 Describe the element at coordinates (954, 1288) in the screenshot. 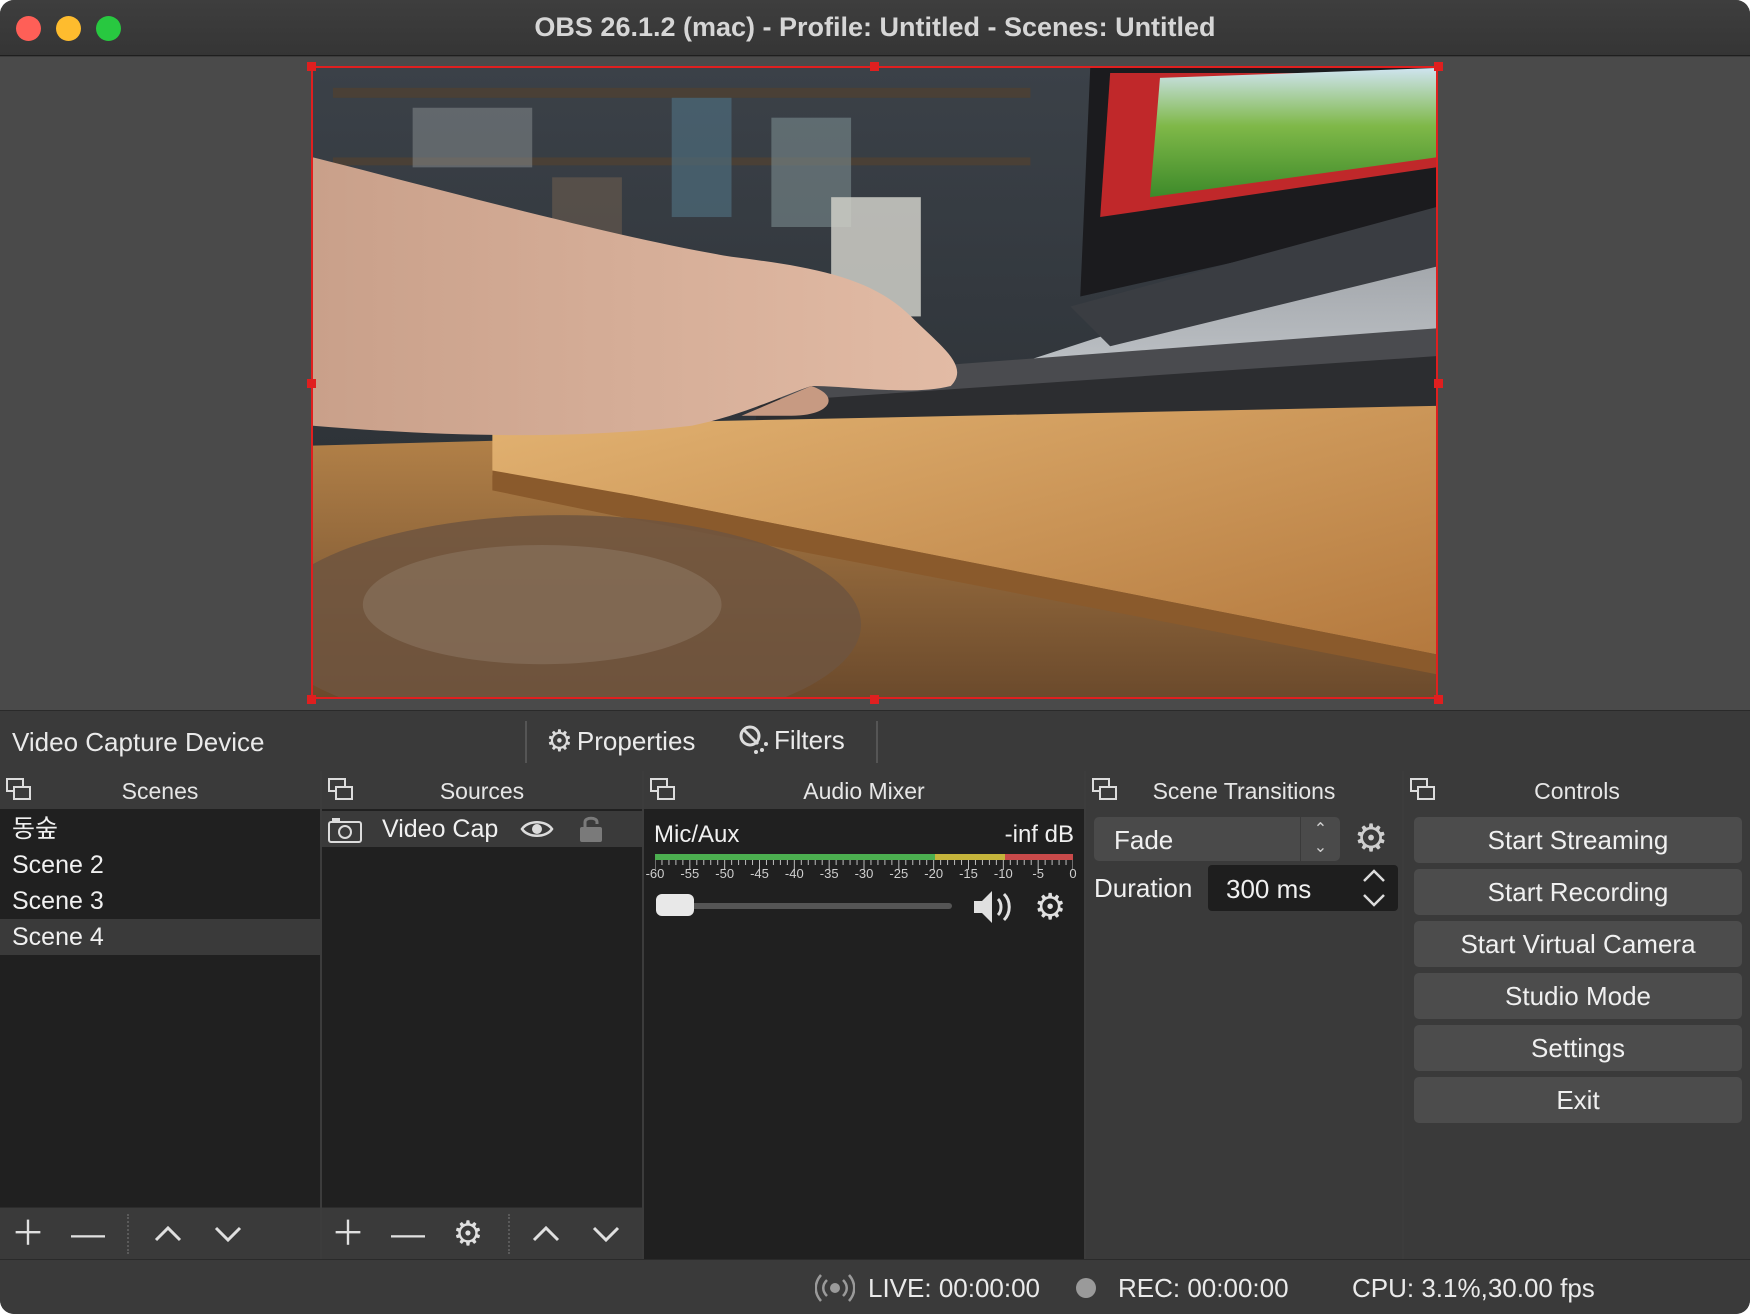

I see `live-timer: LIVE: 00:00:00` at that location.